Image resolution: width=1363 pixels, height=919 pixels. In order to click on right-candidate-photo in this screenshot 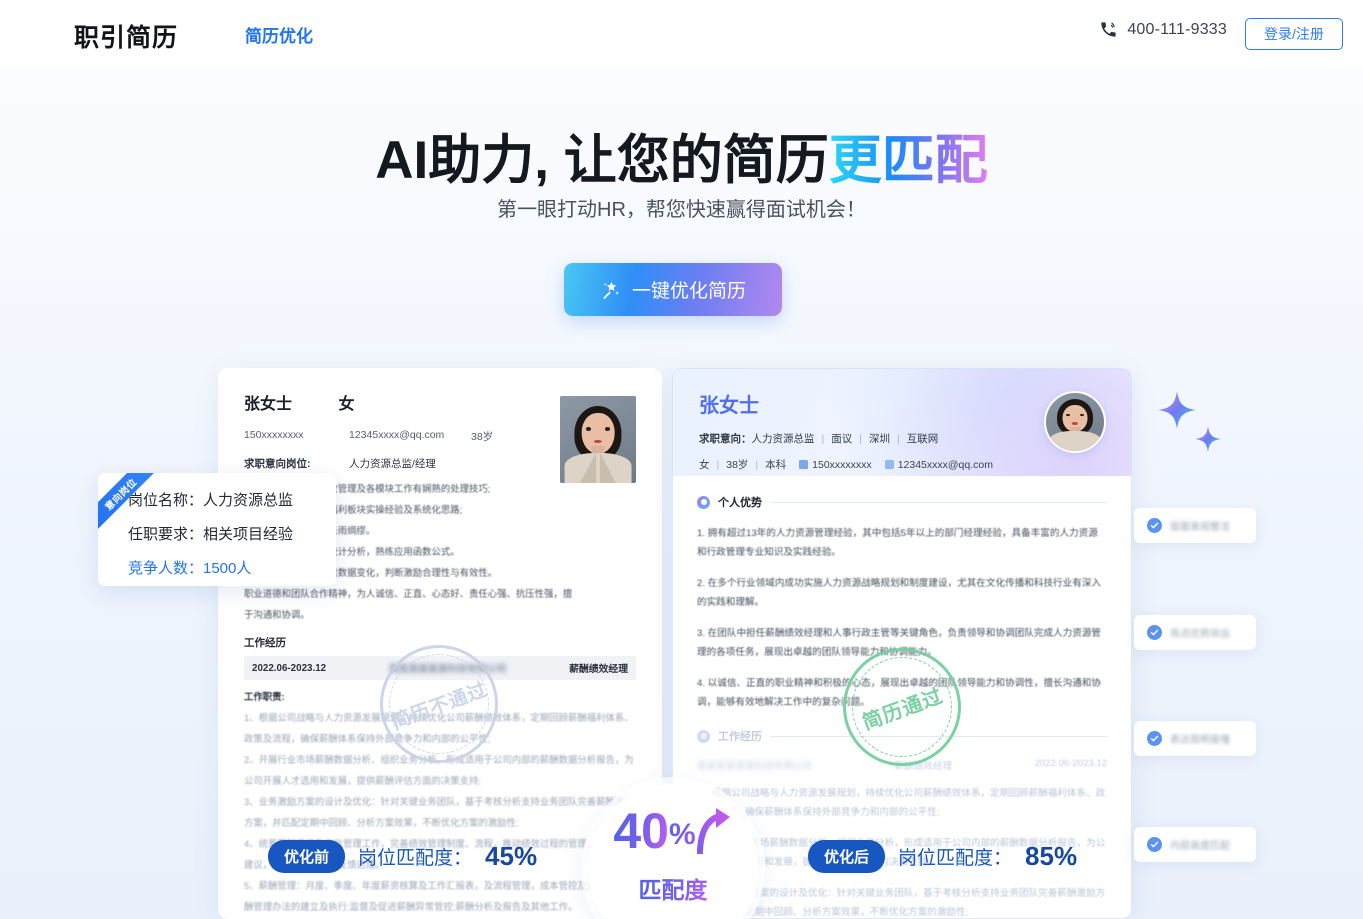, I will do `click(1075, 422)`.